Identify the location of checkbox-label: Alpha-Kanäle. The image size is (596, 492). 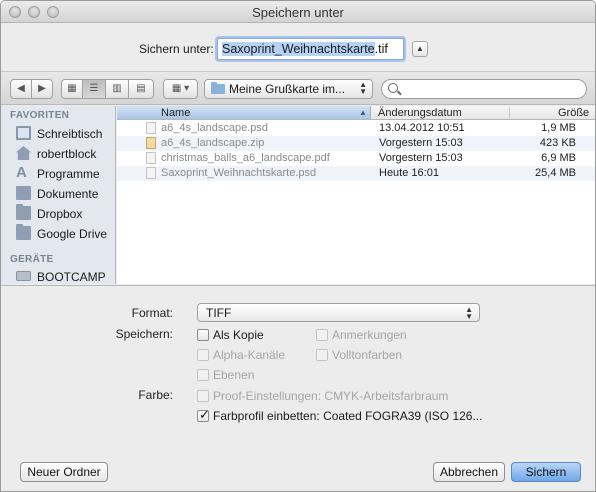
(249, 355).